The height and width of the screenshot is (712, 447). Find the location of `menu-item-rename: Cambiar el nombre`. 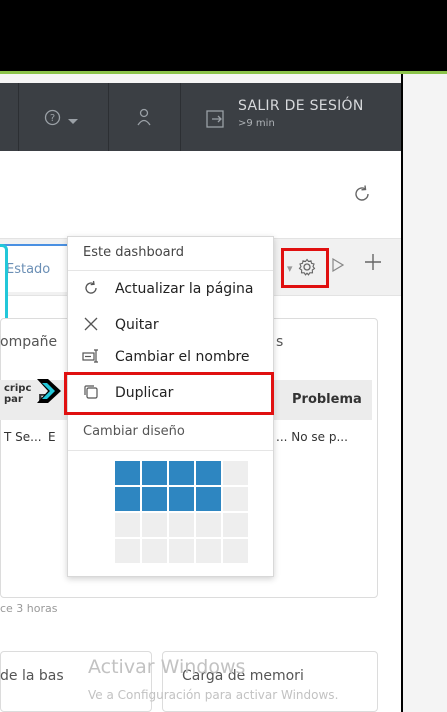

menu-item-rename: Cambiar el nombre is located at coordinates (170, 358).